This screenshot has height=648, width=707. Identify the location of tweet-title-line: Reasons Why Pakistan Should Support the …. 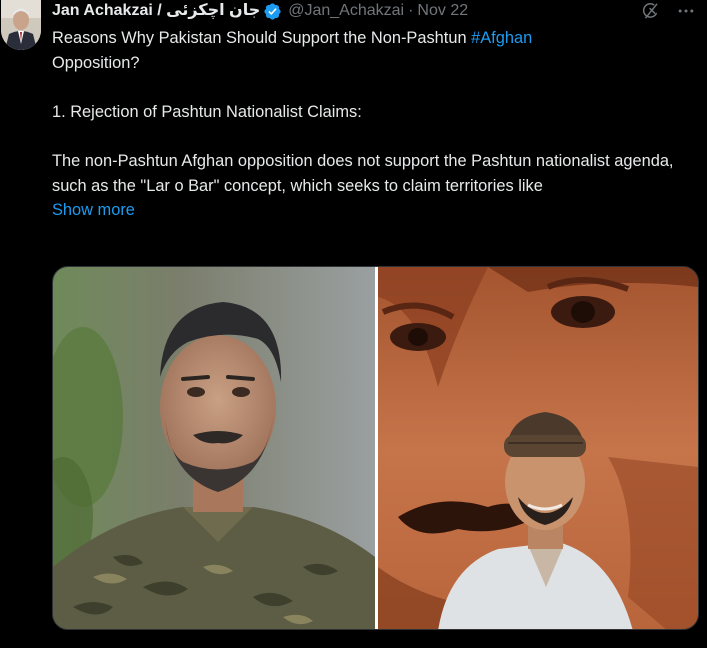
(374, 50).